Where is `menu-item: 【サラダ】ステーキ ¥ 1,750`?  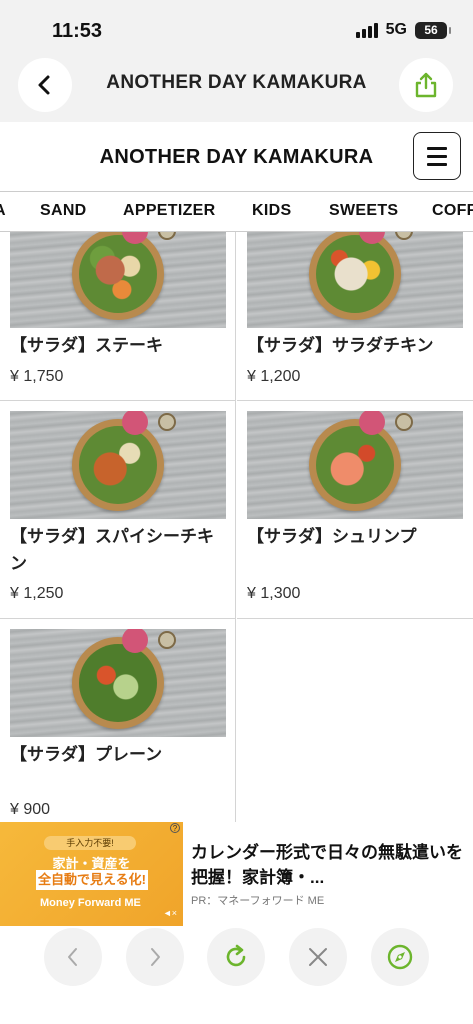
menu-item: 【サラダ】ステーキ ¥ 1,750 is located at coordinates (118, 316).